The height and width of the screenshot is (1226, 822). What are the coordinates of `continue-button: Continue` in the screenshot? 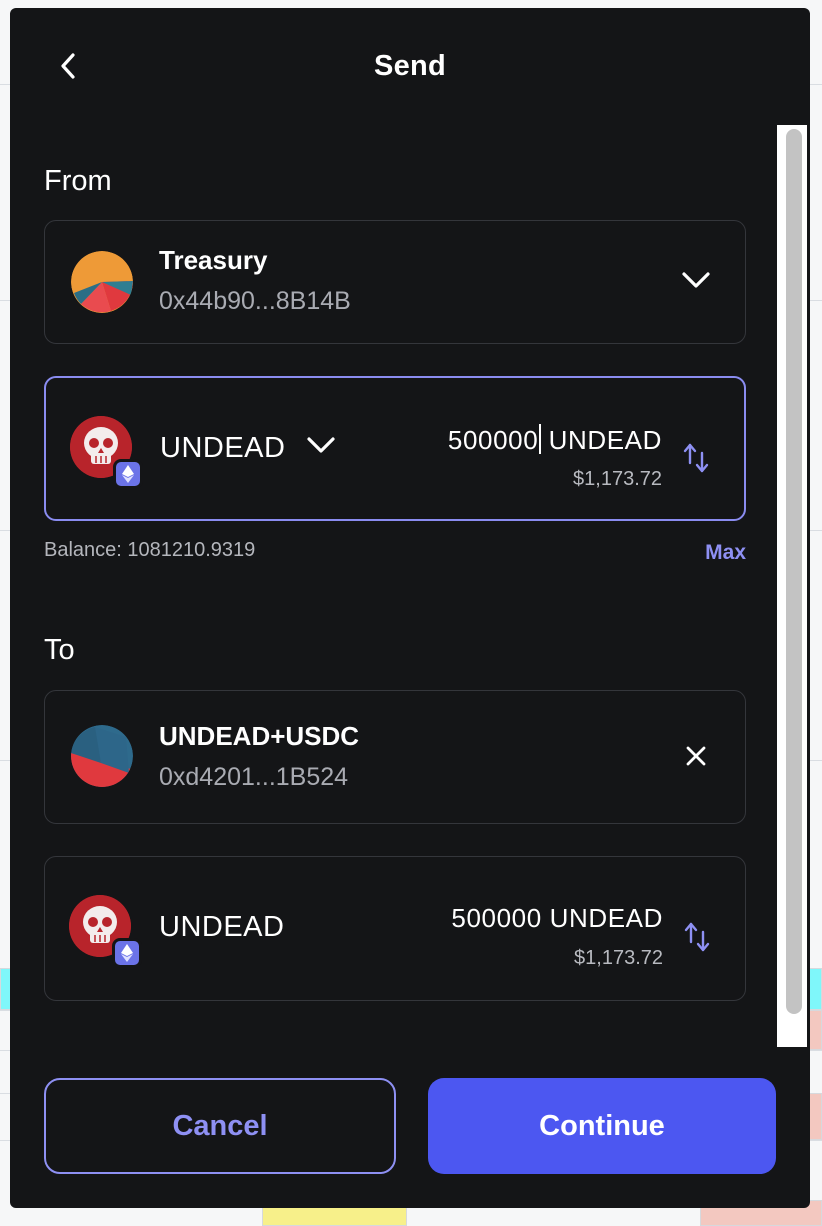 It's located at (602, 1126).